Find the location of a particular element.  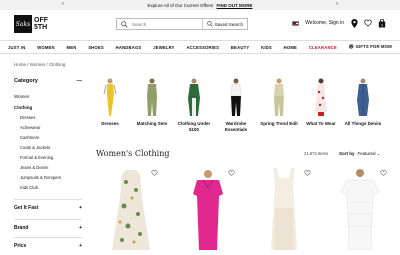

header-actions: Welcome, Sign in 0 is located at coordinates (339, 23).